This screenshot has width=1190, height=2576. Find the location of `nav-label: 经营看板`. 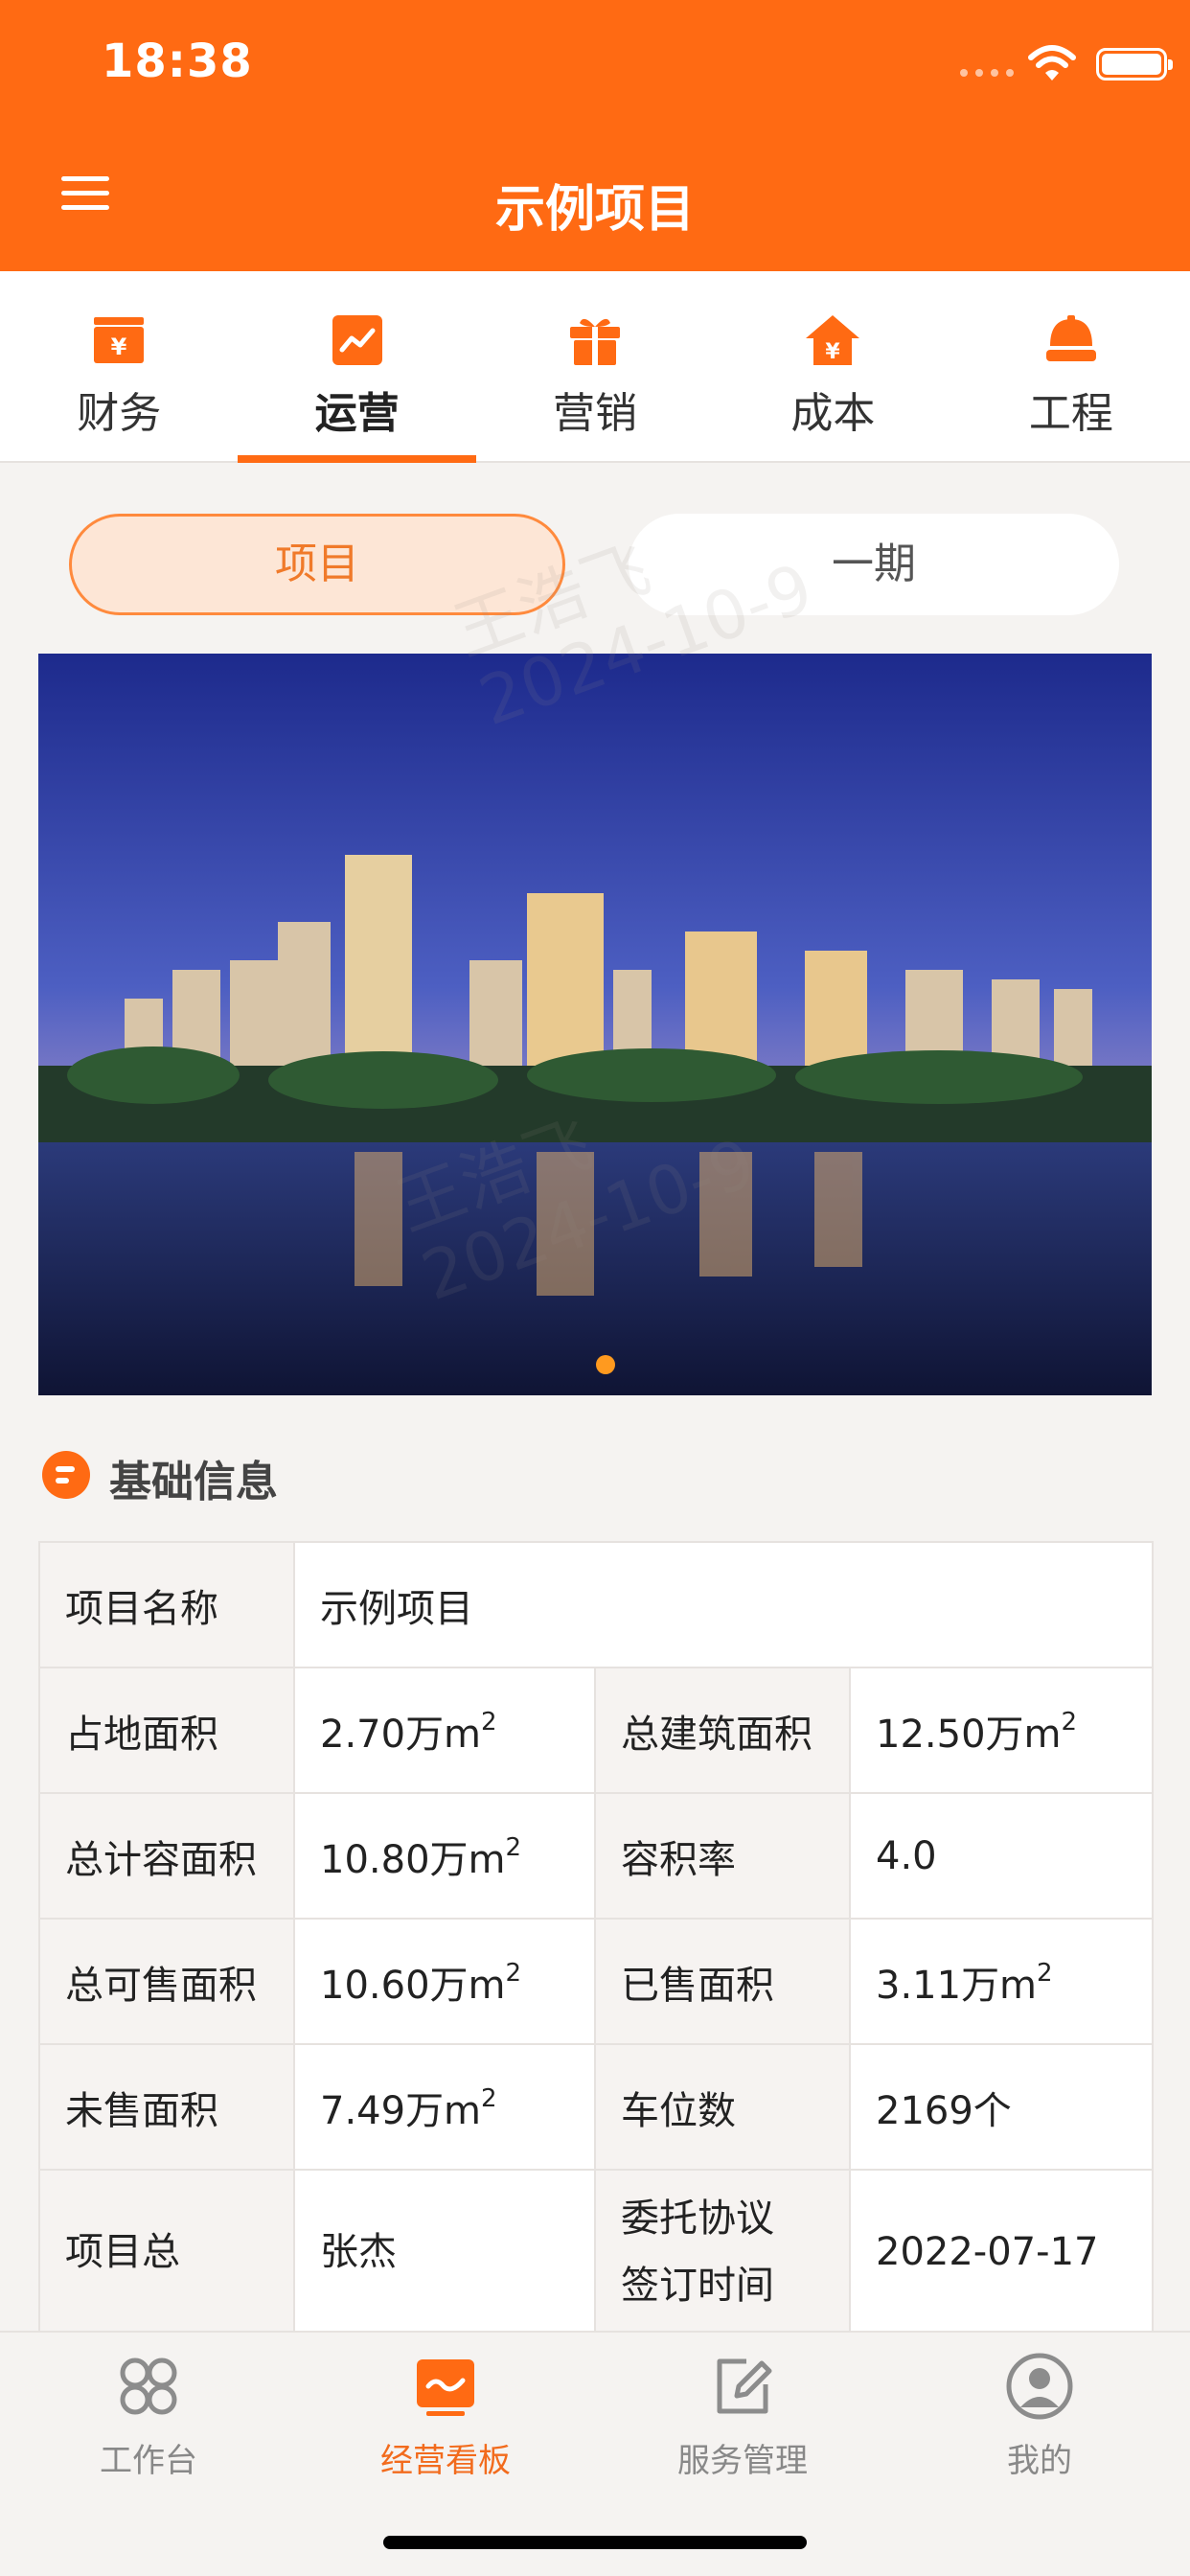

nav-label: 经营看板 is located at coordinates (445, 2461).